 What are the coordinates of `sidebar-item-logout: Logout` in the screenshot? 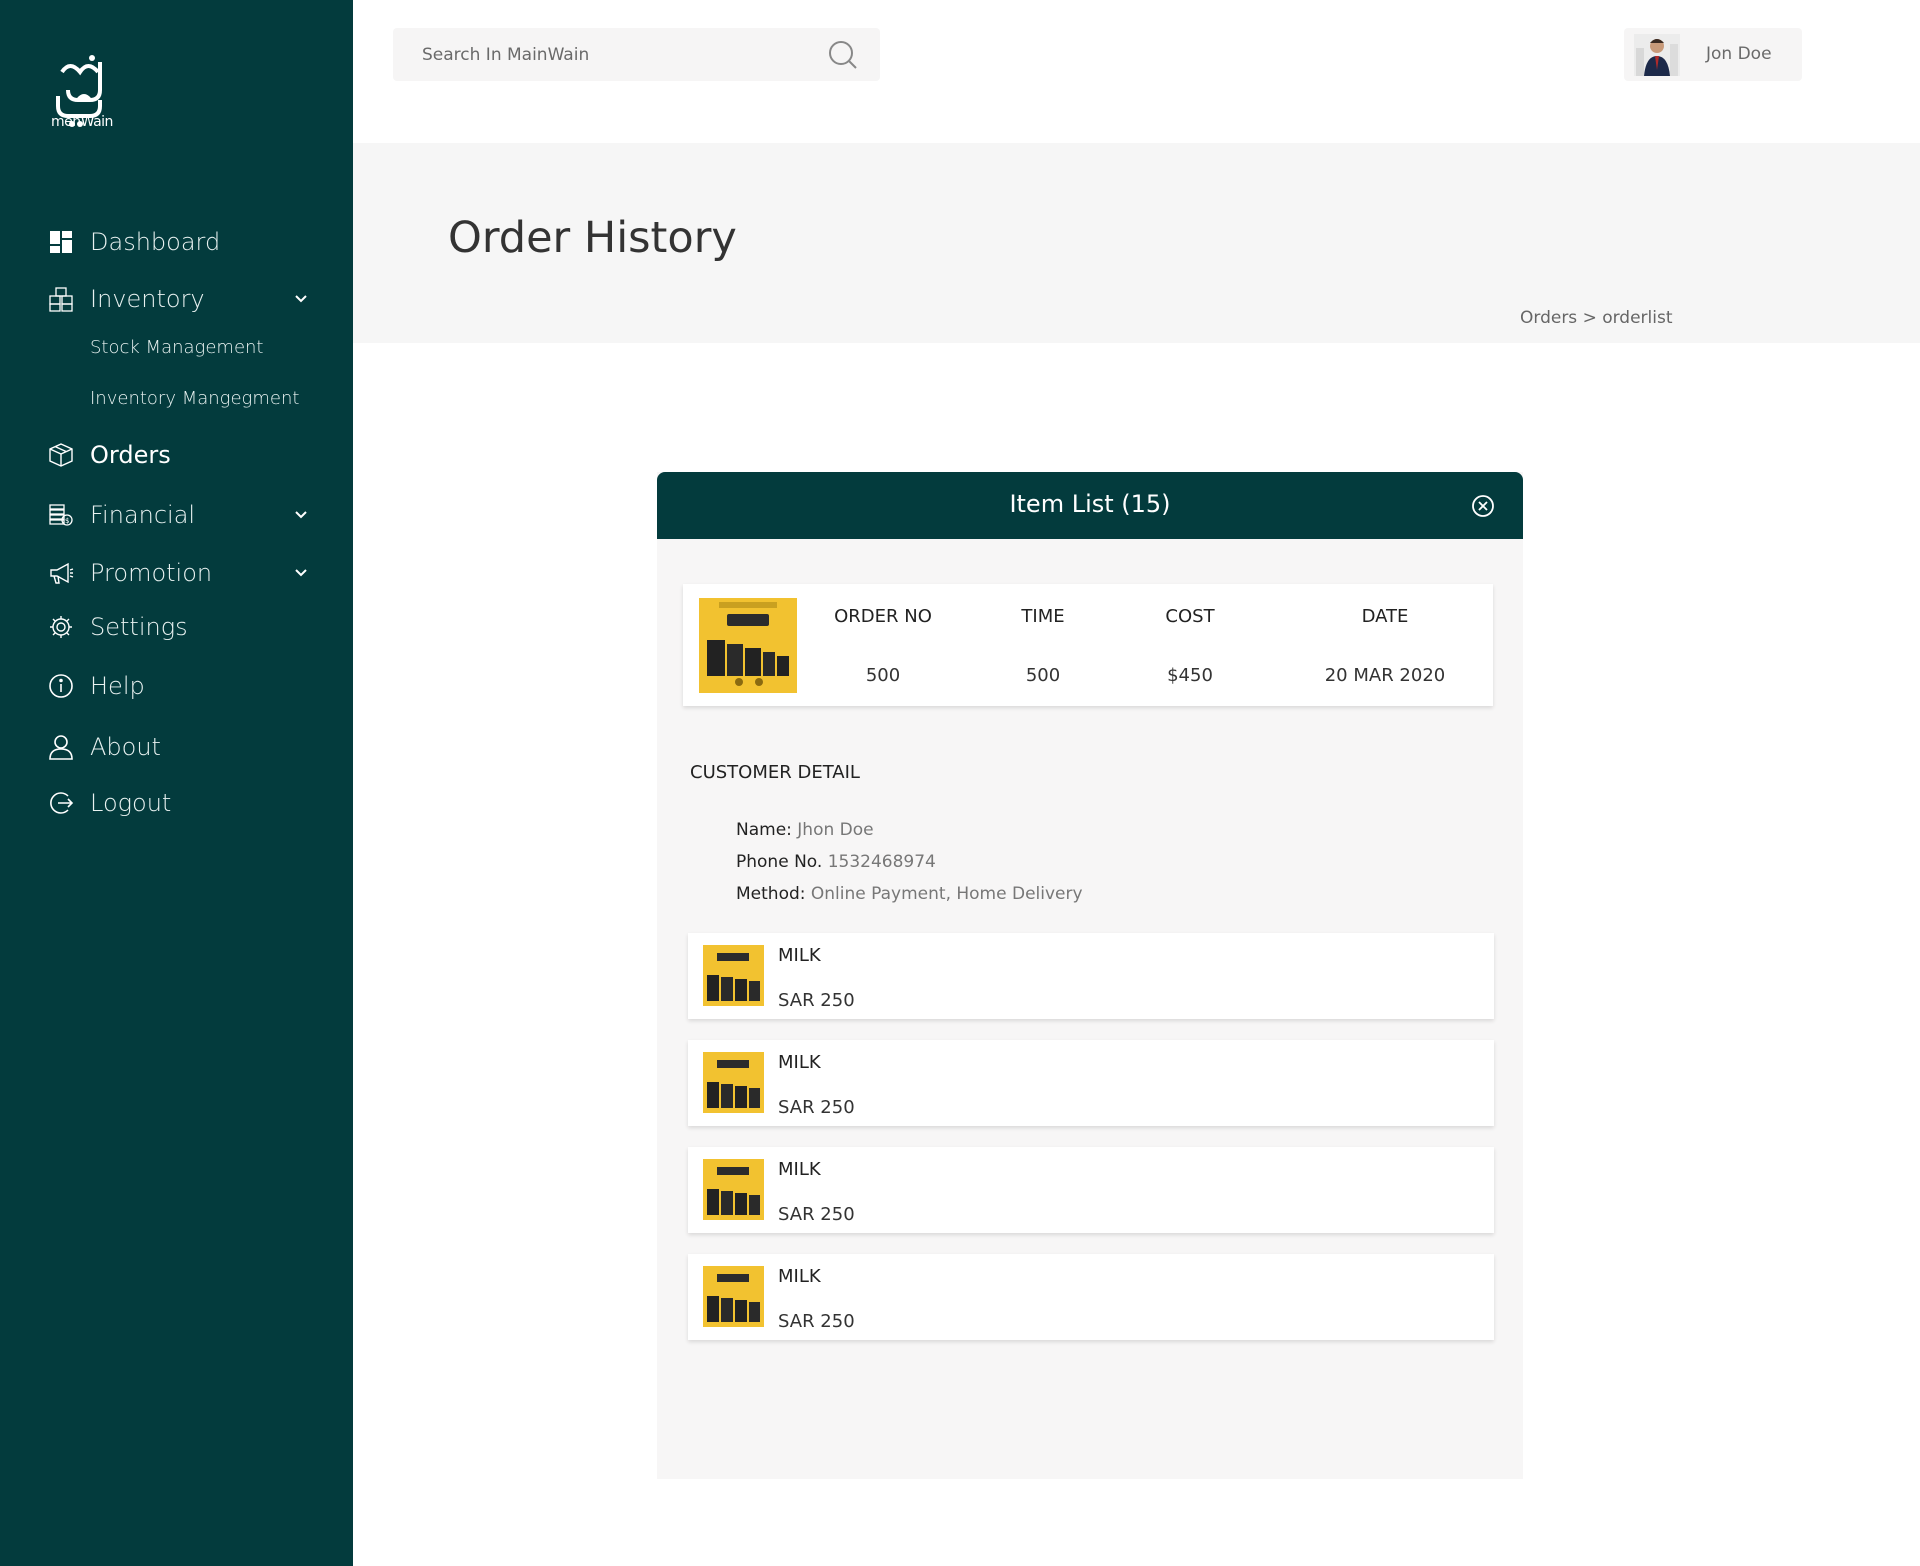 It's located at (190, 803).